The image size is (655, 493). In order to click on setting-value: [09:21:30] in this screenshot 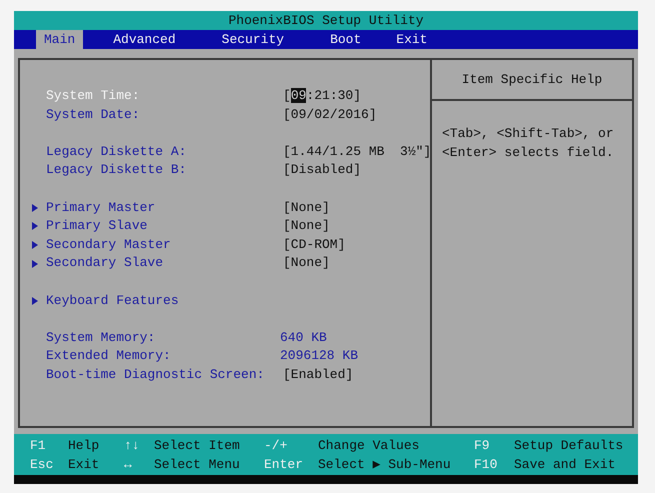, I will do `click(322, 96)`.